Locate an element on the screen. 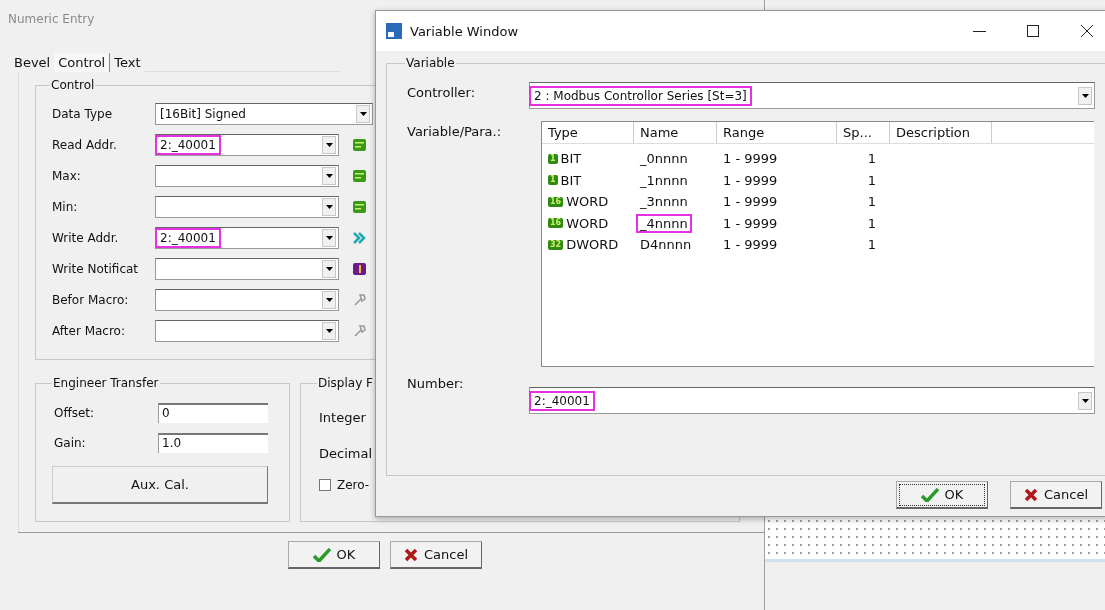 This screenshot has height=610, width=1105. window-title: Variable Window is located at coordinates (465, 31).